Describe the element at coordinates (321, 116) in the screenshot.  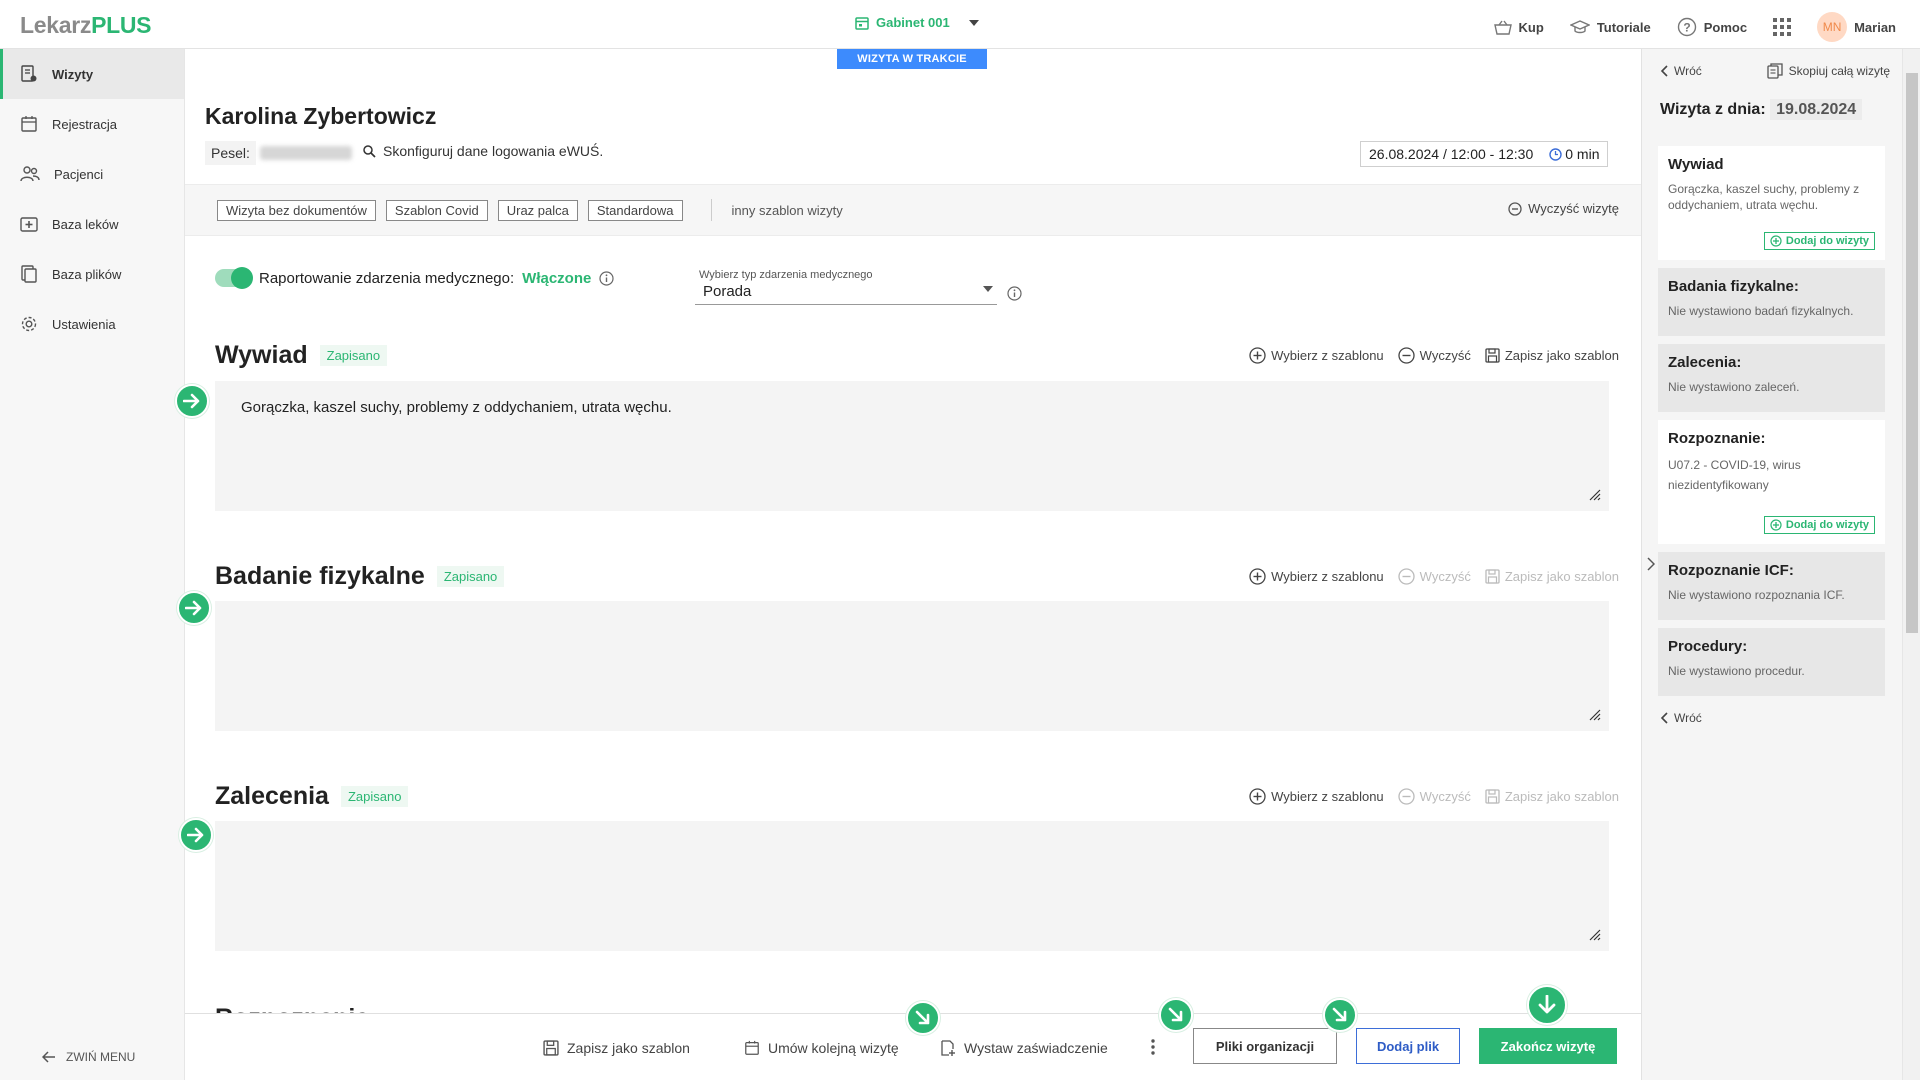
I see `patient-name: Karolina Zybertowicz` at that location.